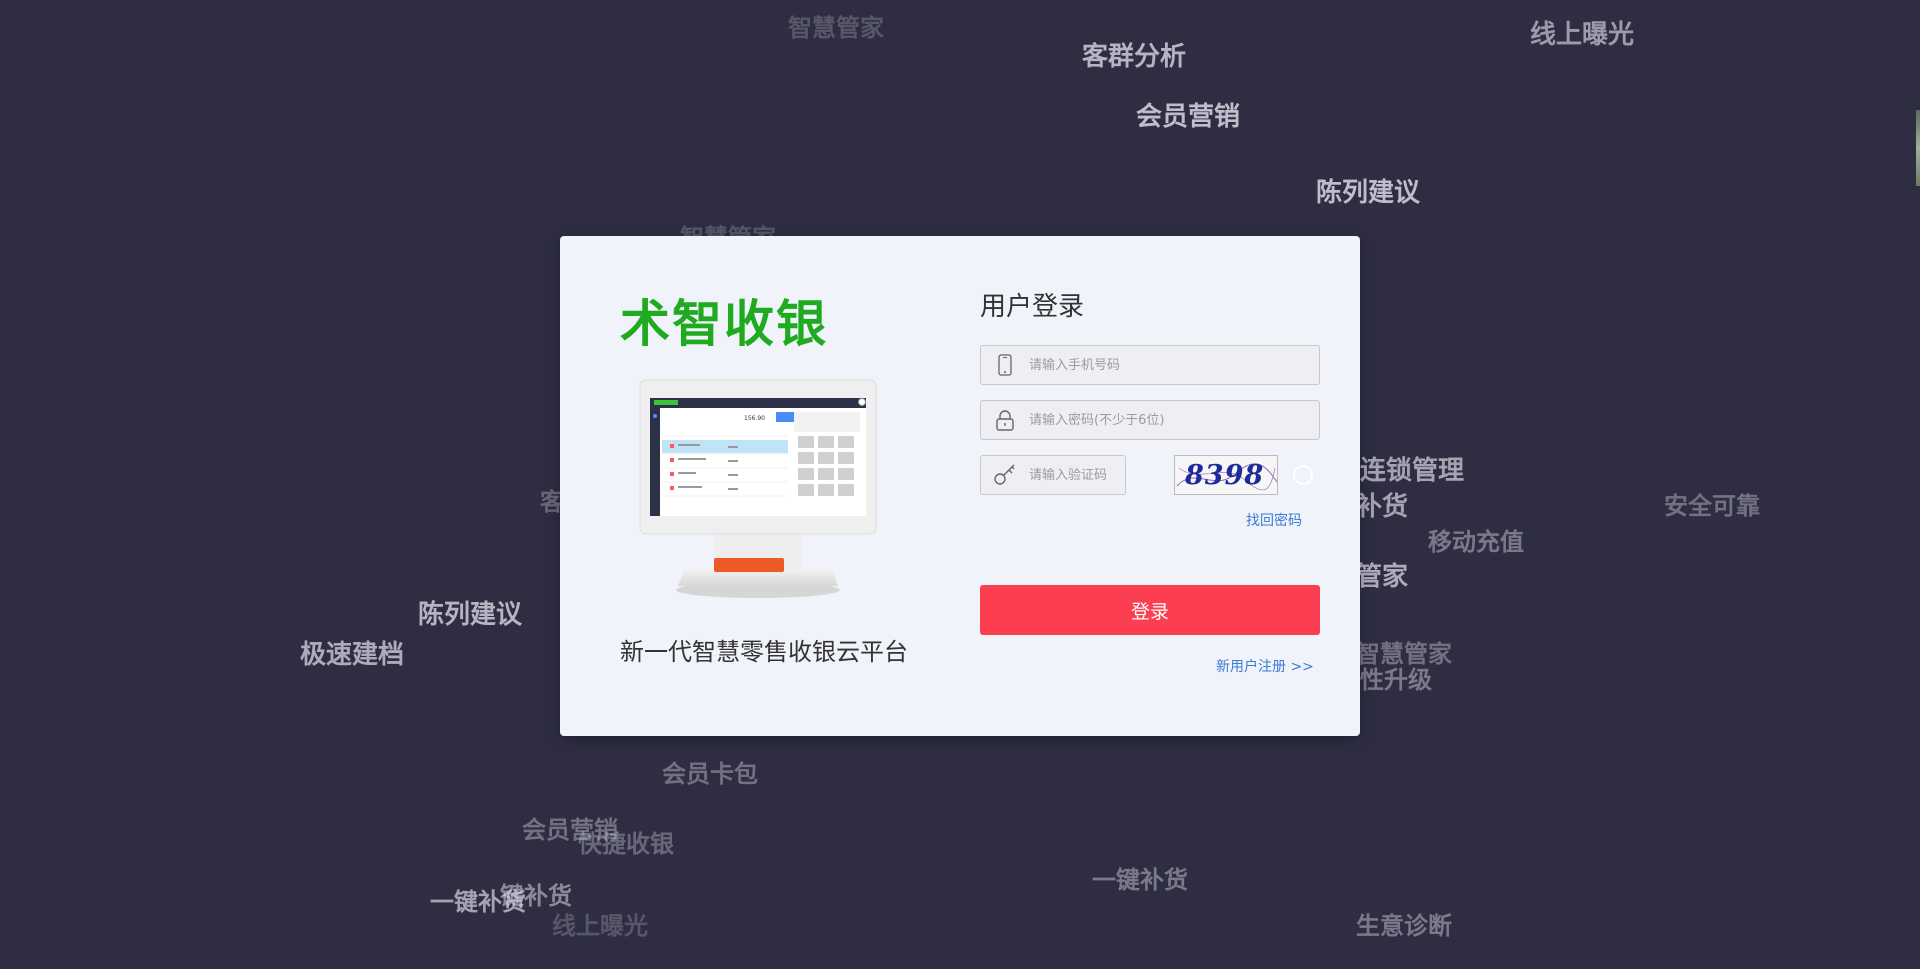 The height and width of the screenshot is (969, 1920). I want to click on captcha-input, so click(1074, 475).